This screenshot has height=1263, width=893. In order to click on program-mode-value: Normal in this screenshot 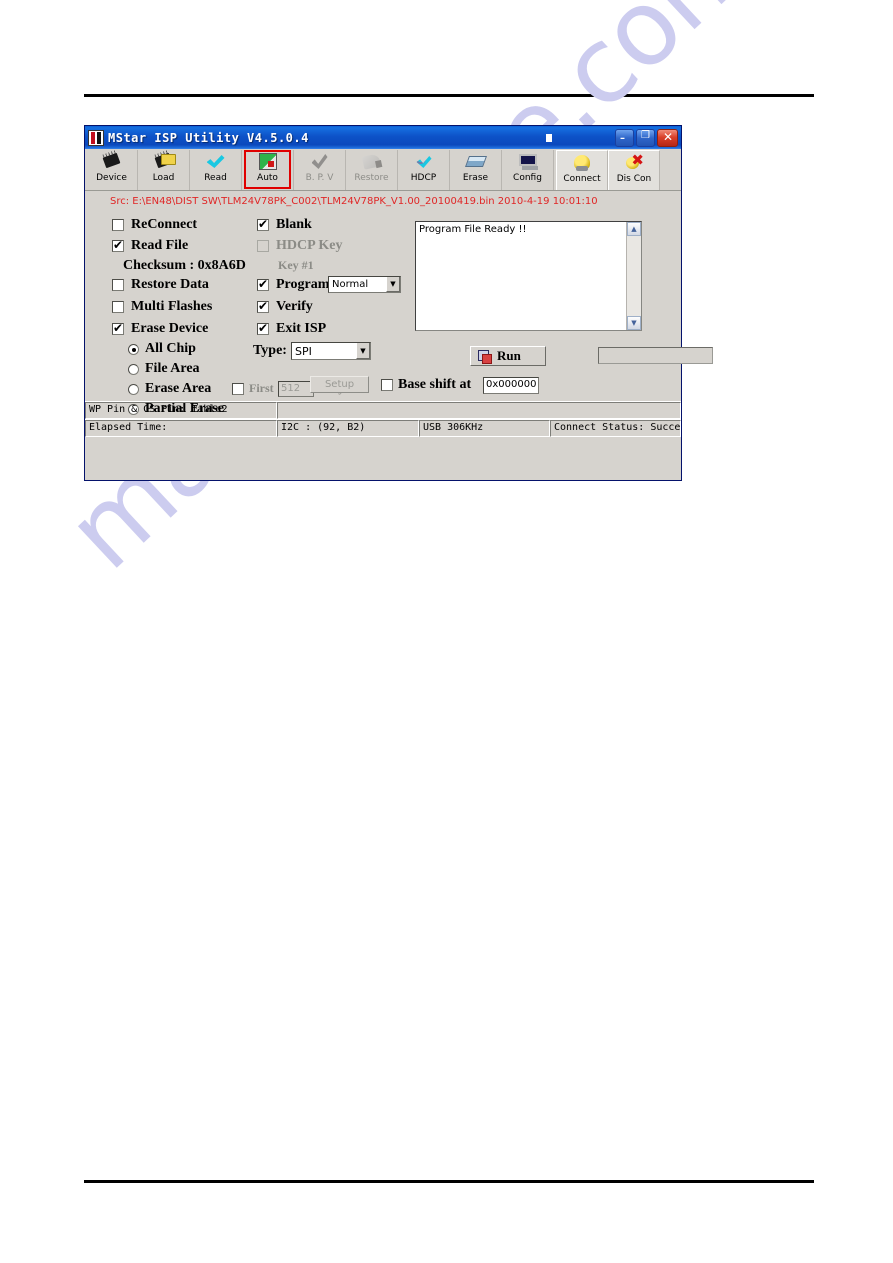, I will do `click(350, 284)`.